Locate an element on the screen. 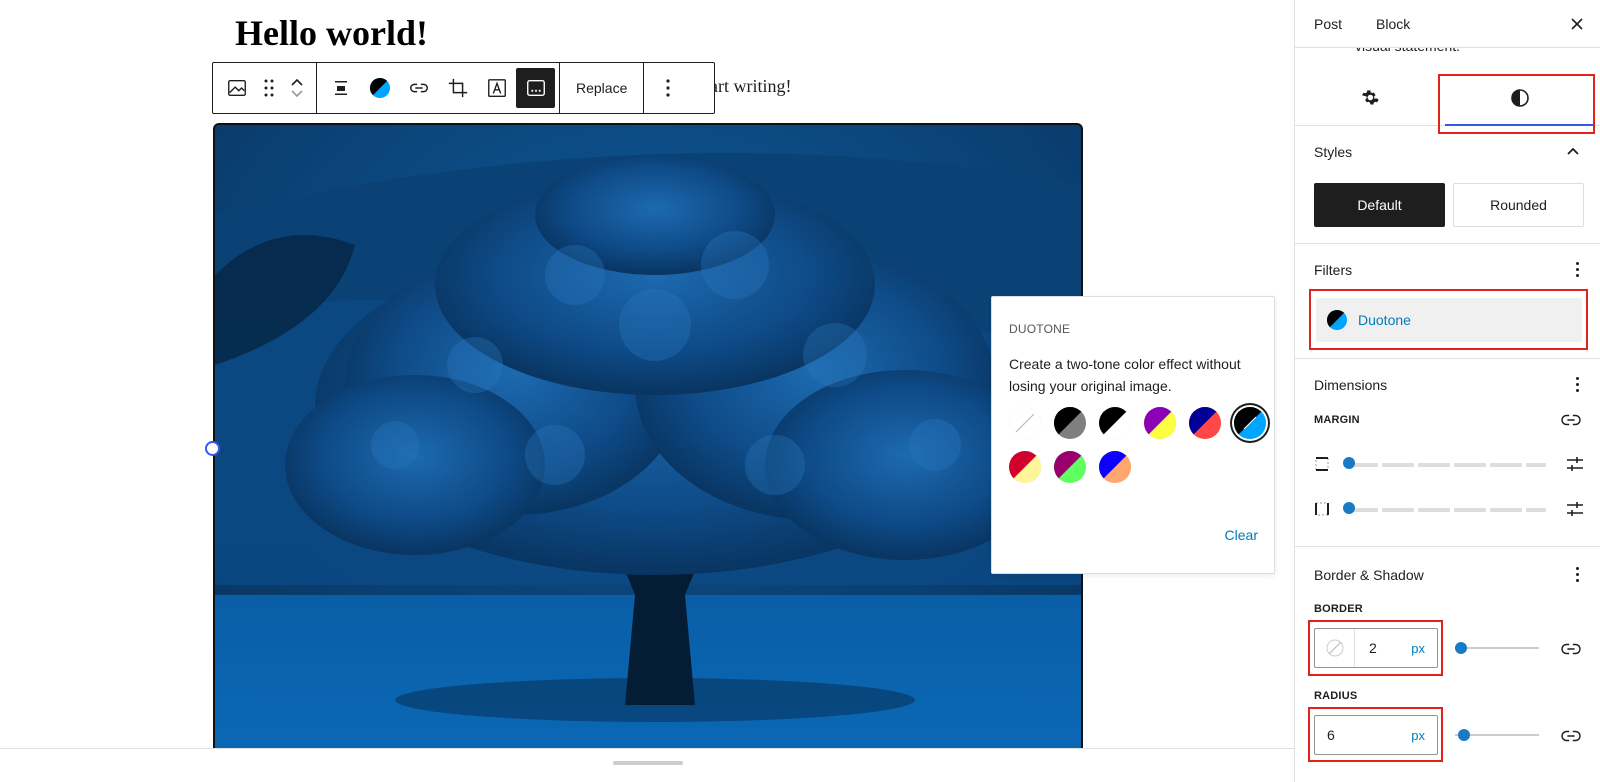 The height and width of the screenshot is (782, 1600). block-toolbar: Replace is located at coordinates (463, 88).